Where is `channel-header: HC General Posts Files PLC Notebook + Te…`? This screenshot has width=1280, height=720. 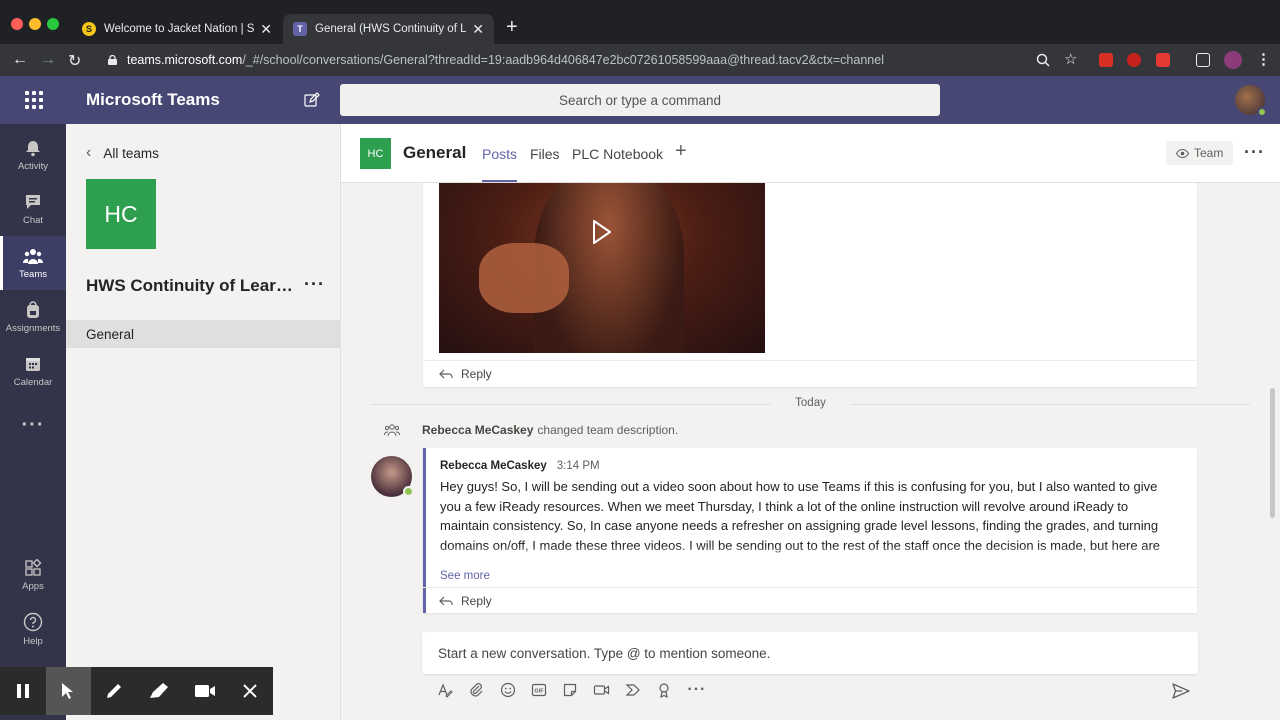 channel-header: HC General Posts Files PLC Notebook + Te… is located at coordinates (810, 153).